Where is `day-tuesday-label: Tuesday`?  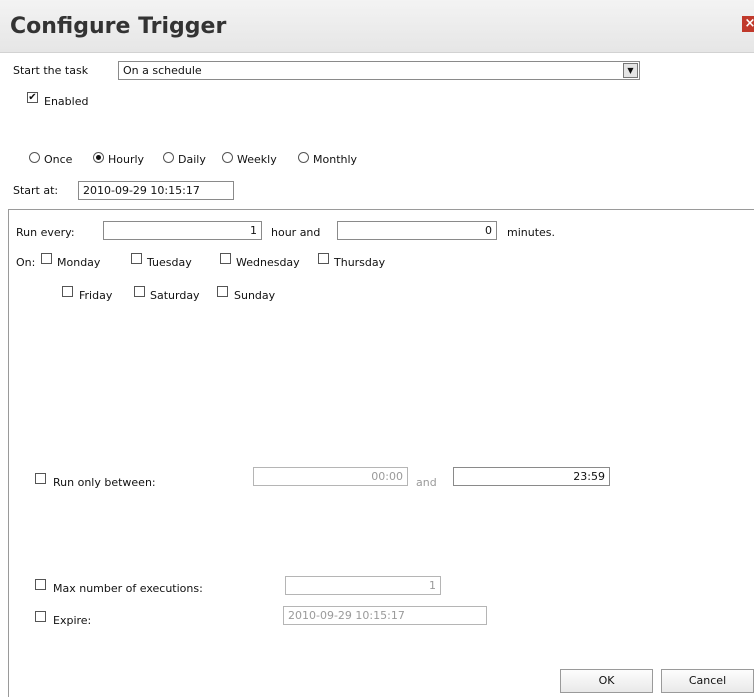 day-tuesday-label: Tuesday is located at coordinates (169, 262).